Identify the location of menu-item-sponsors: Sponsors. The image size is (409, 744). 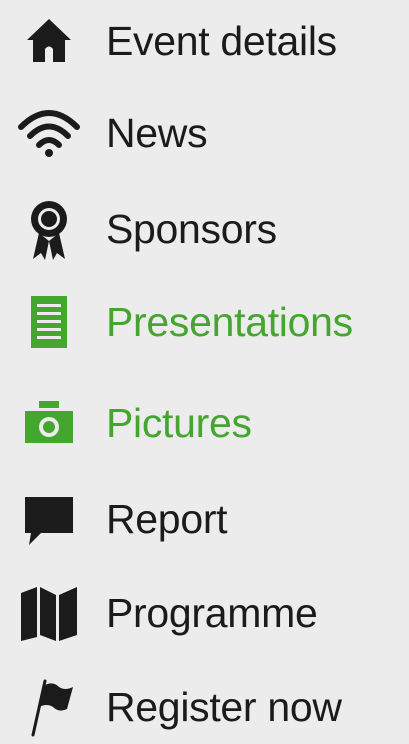
(204, 229).